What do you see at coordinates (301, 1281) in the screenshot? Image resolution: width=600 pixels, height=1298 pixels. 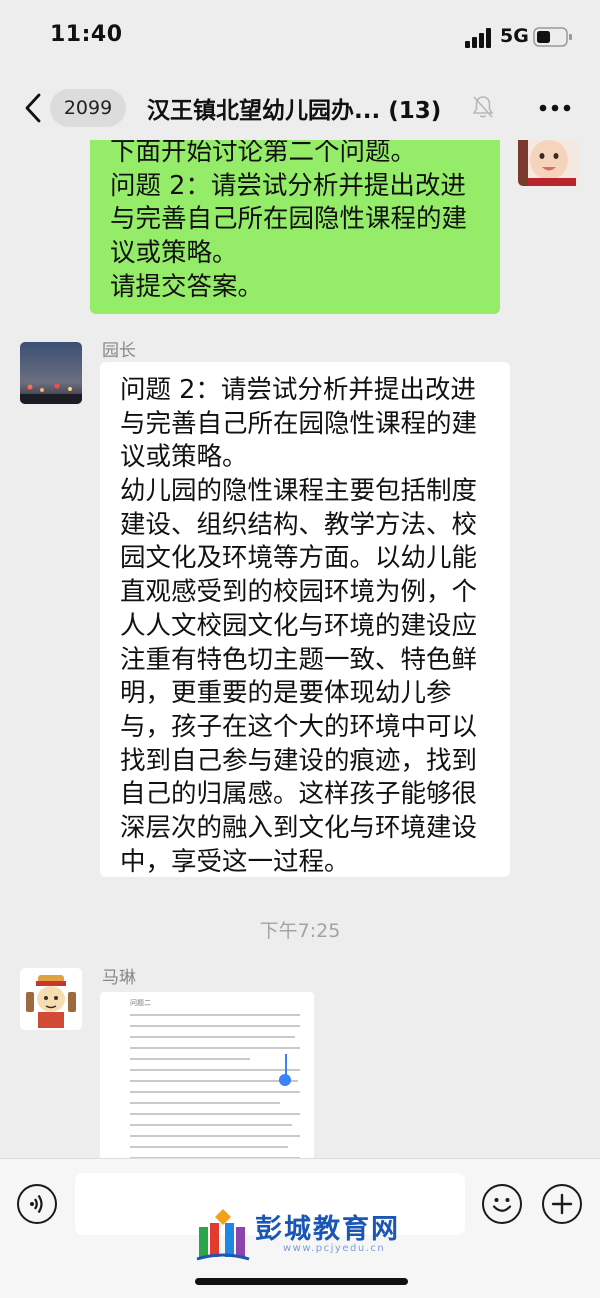 I see `home-indicator` at bounding box center [301, 1281].